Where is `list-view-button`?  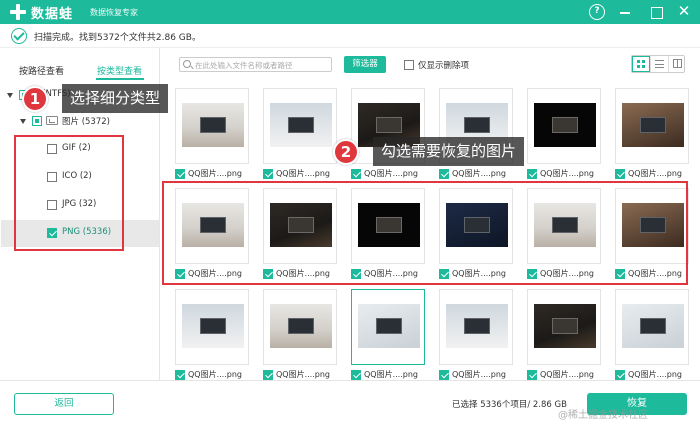 list-view-button is located at coordinates (659, 64).